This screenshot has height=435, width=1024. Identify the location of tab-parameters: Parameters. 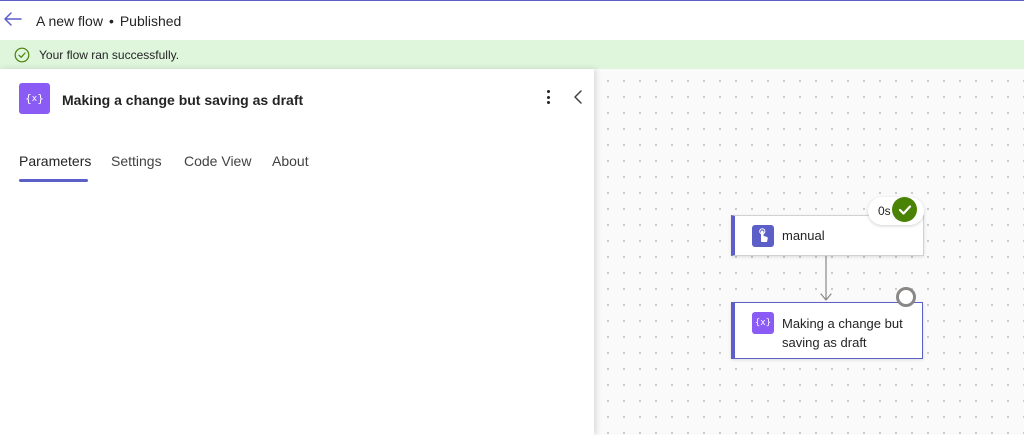
(55, 161).